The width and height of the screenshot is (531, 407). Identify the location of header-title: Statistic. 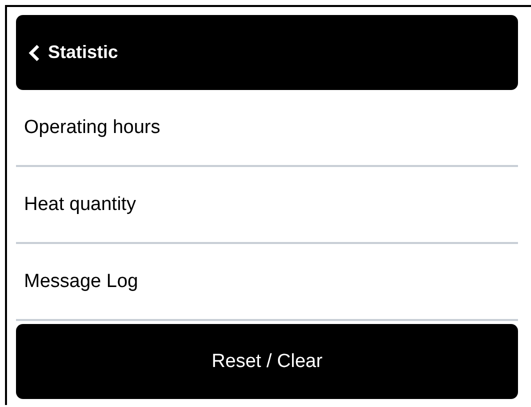
(83, 52).